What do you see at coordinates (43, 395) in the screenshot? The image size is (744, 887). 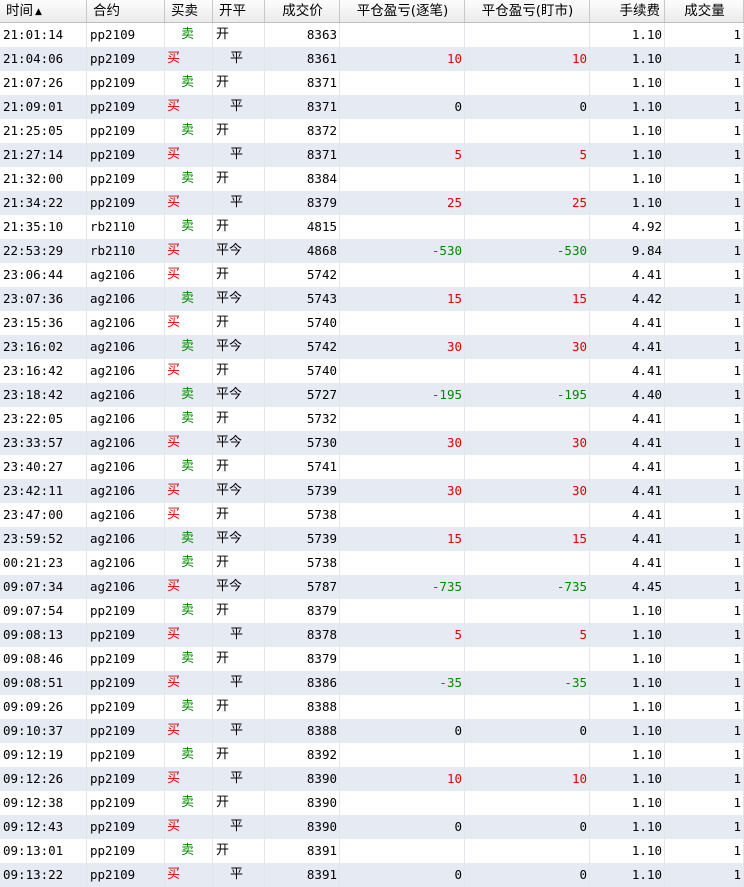 I see `trade-time: 23:18:42` at bounding box center [43, 395].